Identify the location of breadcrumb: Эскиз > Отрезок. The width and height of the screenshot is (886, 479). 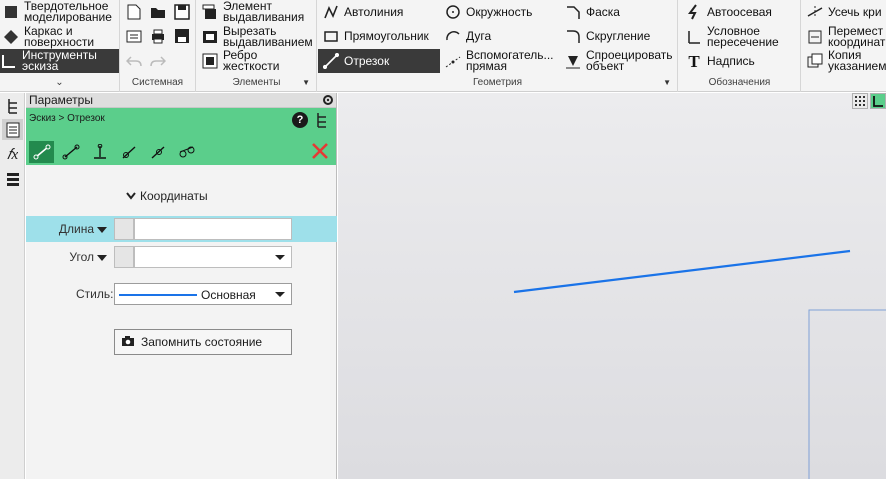
(67, 118).